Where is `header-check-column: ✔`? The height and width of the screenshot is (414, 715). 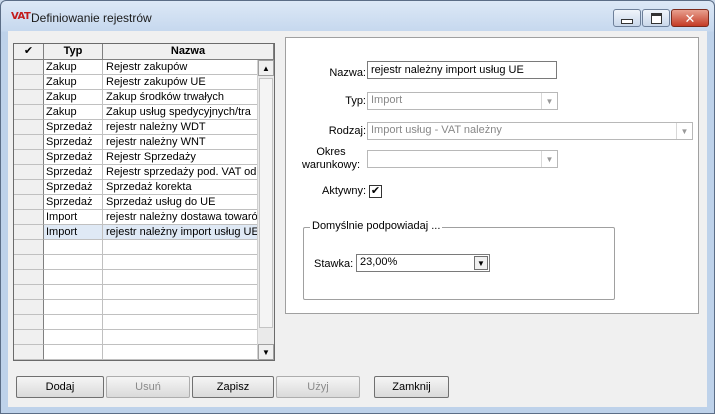 header-check-column: ✔ is located at coordinates (29, 52).